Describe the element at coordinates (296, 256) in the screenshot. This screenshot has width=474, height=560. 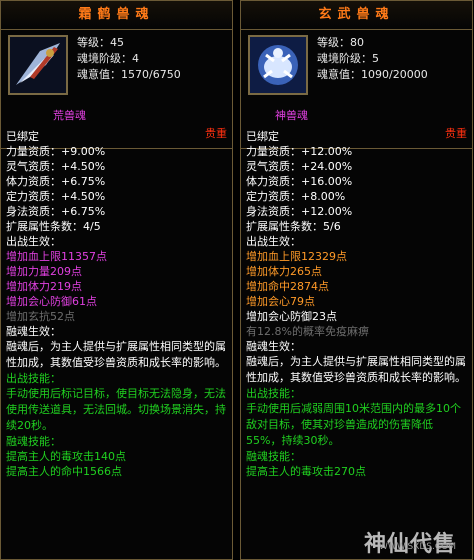
I see `effect: 增加血上限12329点` at that location.